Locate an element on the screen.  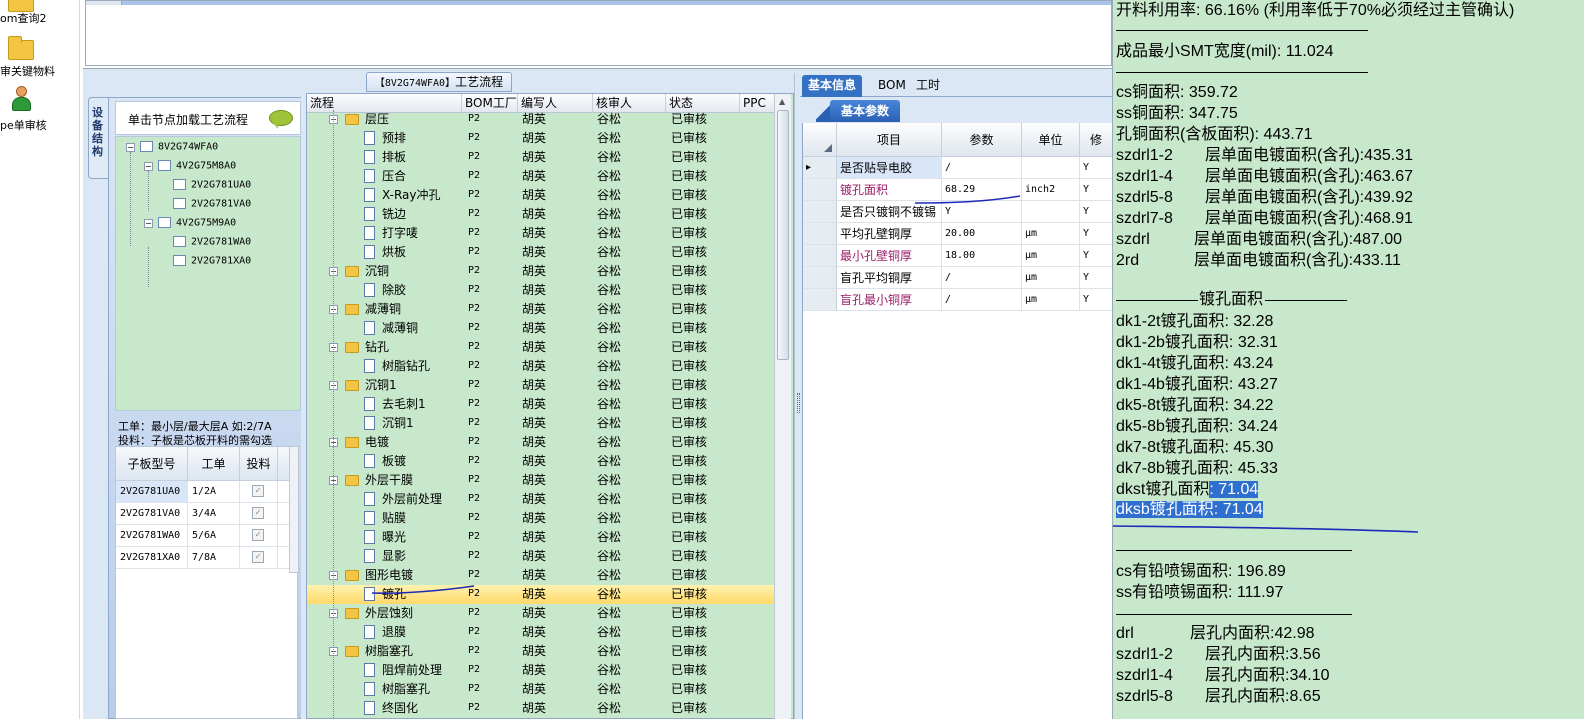
tree-node: 8V2G74WFA0 is located at coordinates (179, 147).